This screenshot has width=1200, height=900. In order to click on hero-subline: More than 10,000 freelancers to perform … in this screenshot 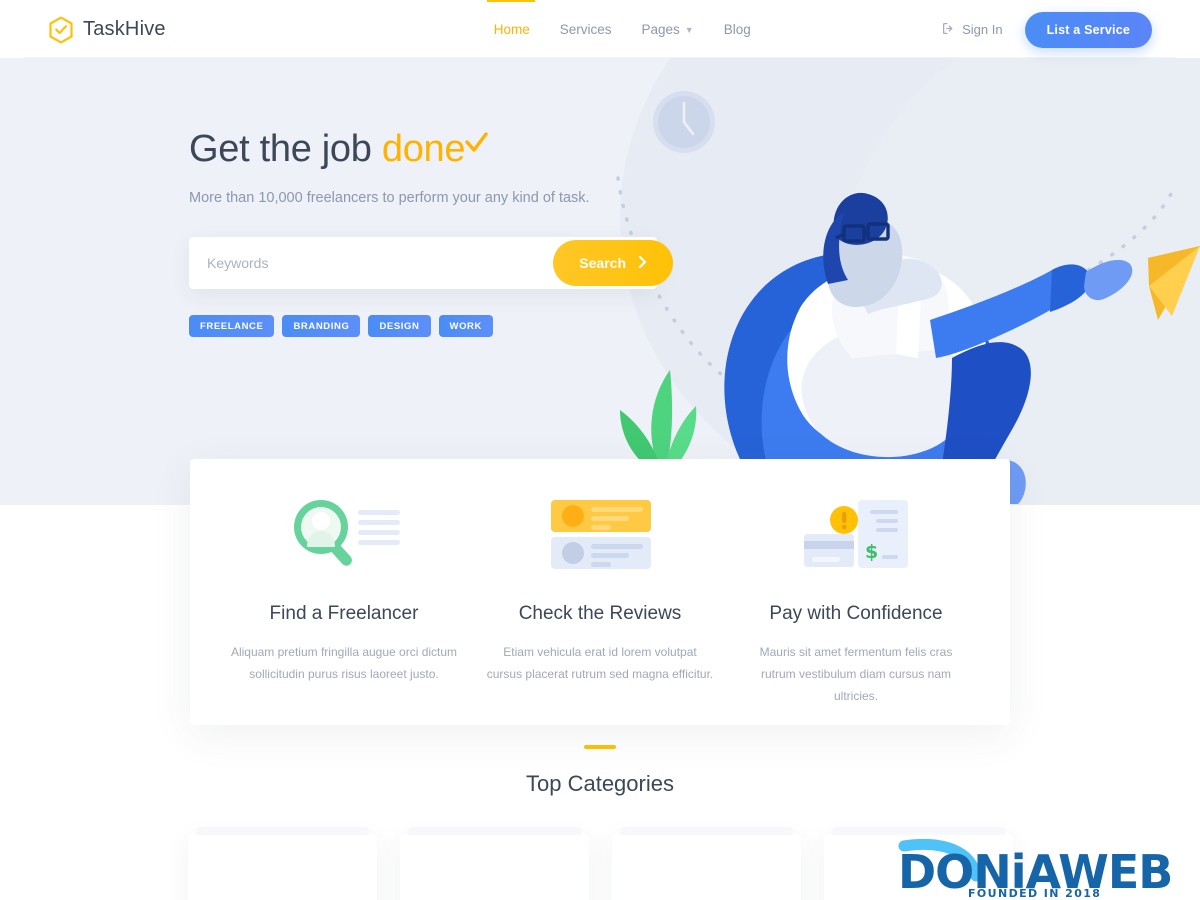, I will do `click(389, 198)`.